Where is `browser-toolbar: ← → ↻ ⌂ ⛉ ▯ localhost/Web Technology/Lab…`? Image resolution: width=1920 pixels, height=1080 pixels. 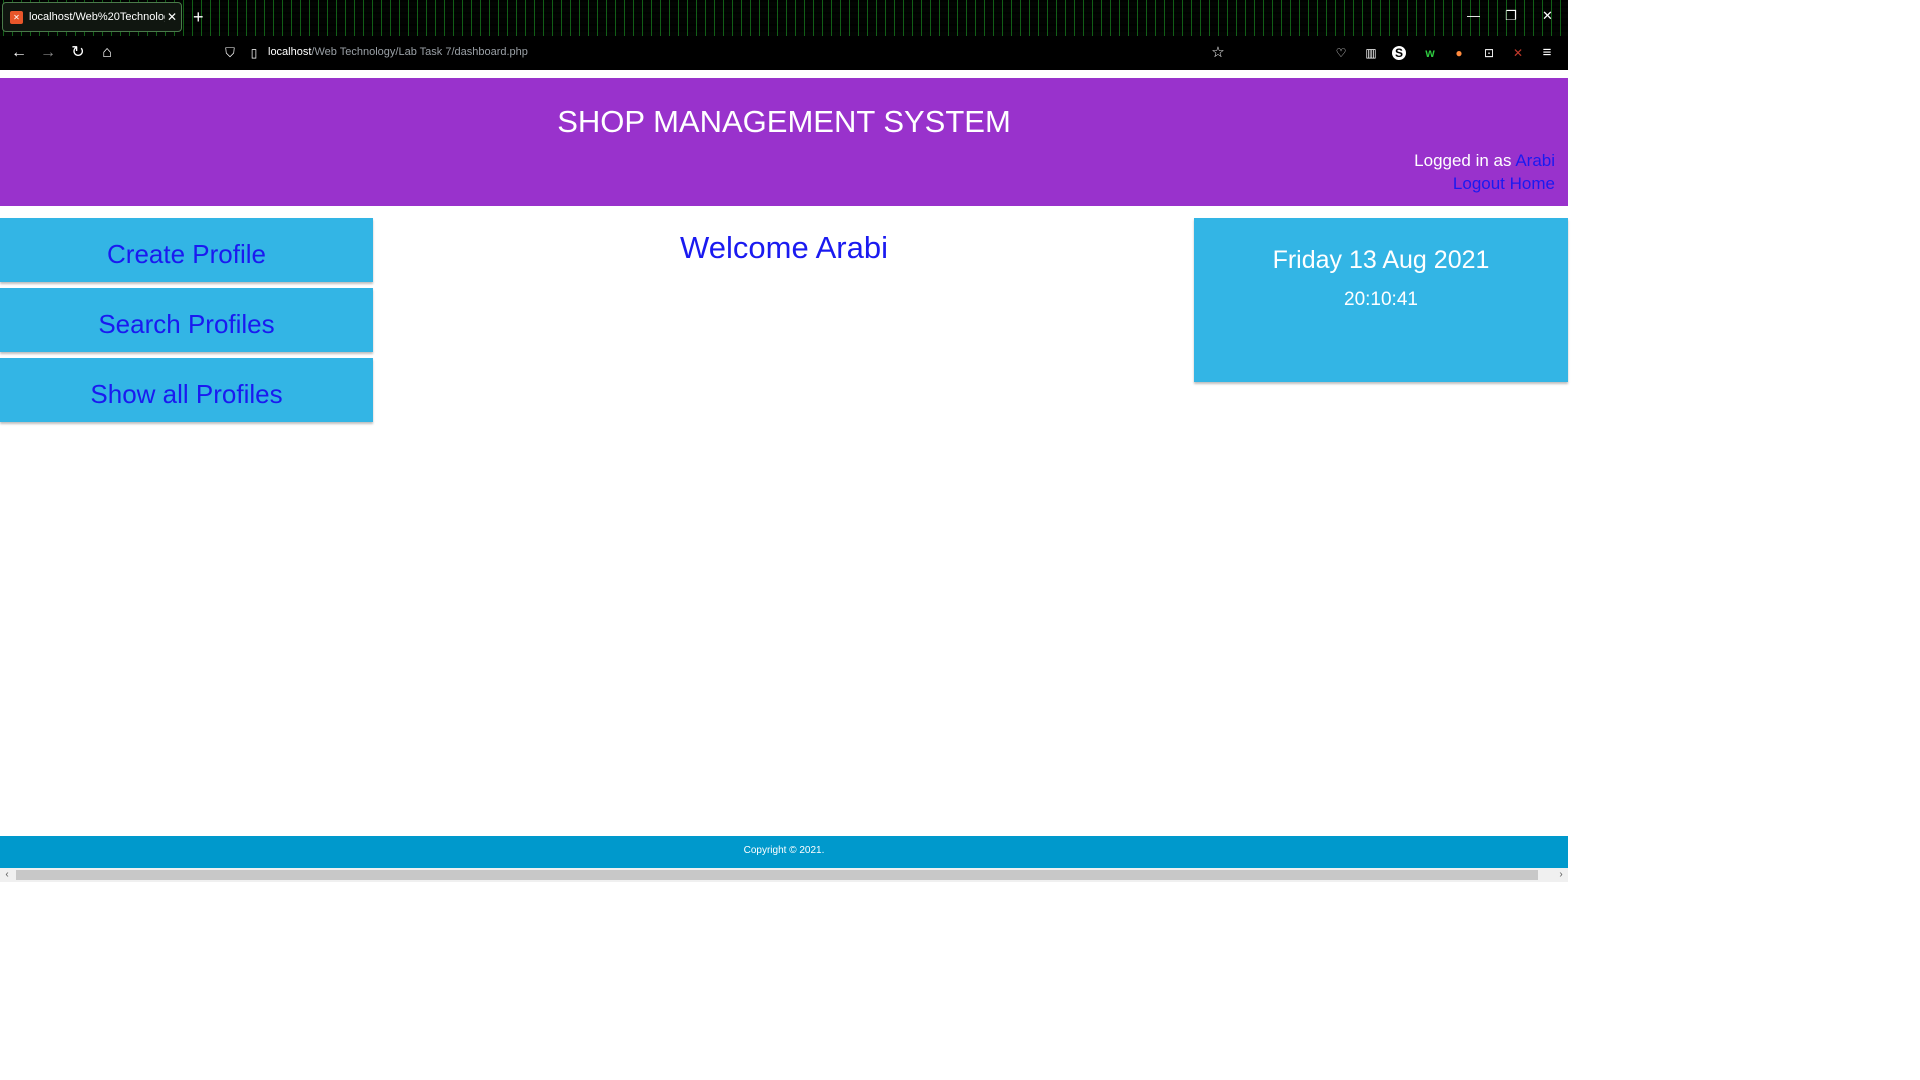
browser-toolbar: ← → ↻ ⌂ ⛉ ▯ localhost/Web Technology/Lab… is located at coordinates (784, 53).